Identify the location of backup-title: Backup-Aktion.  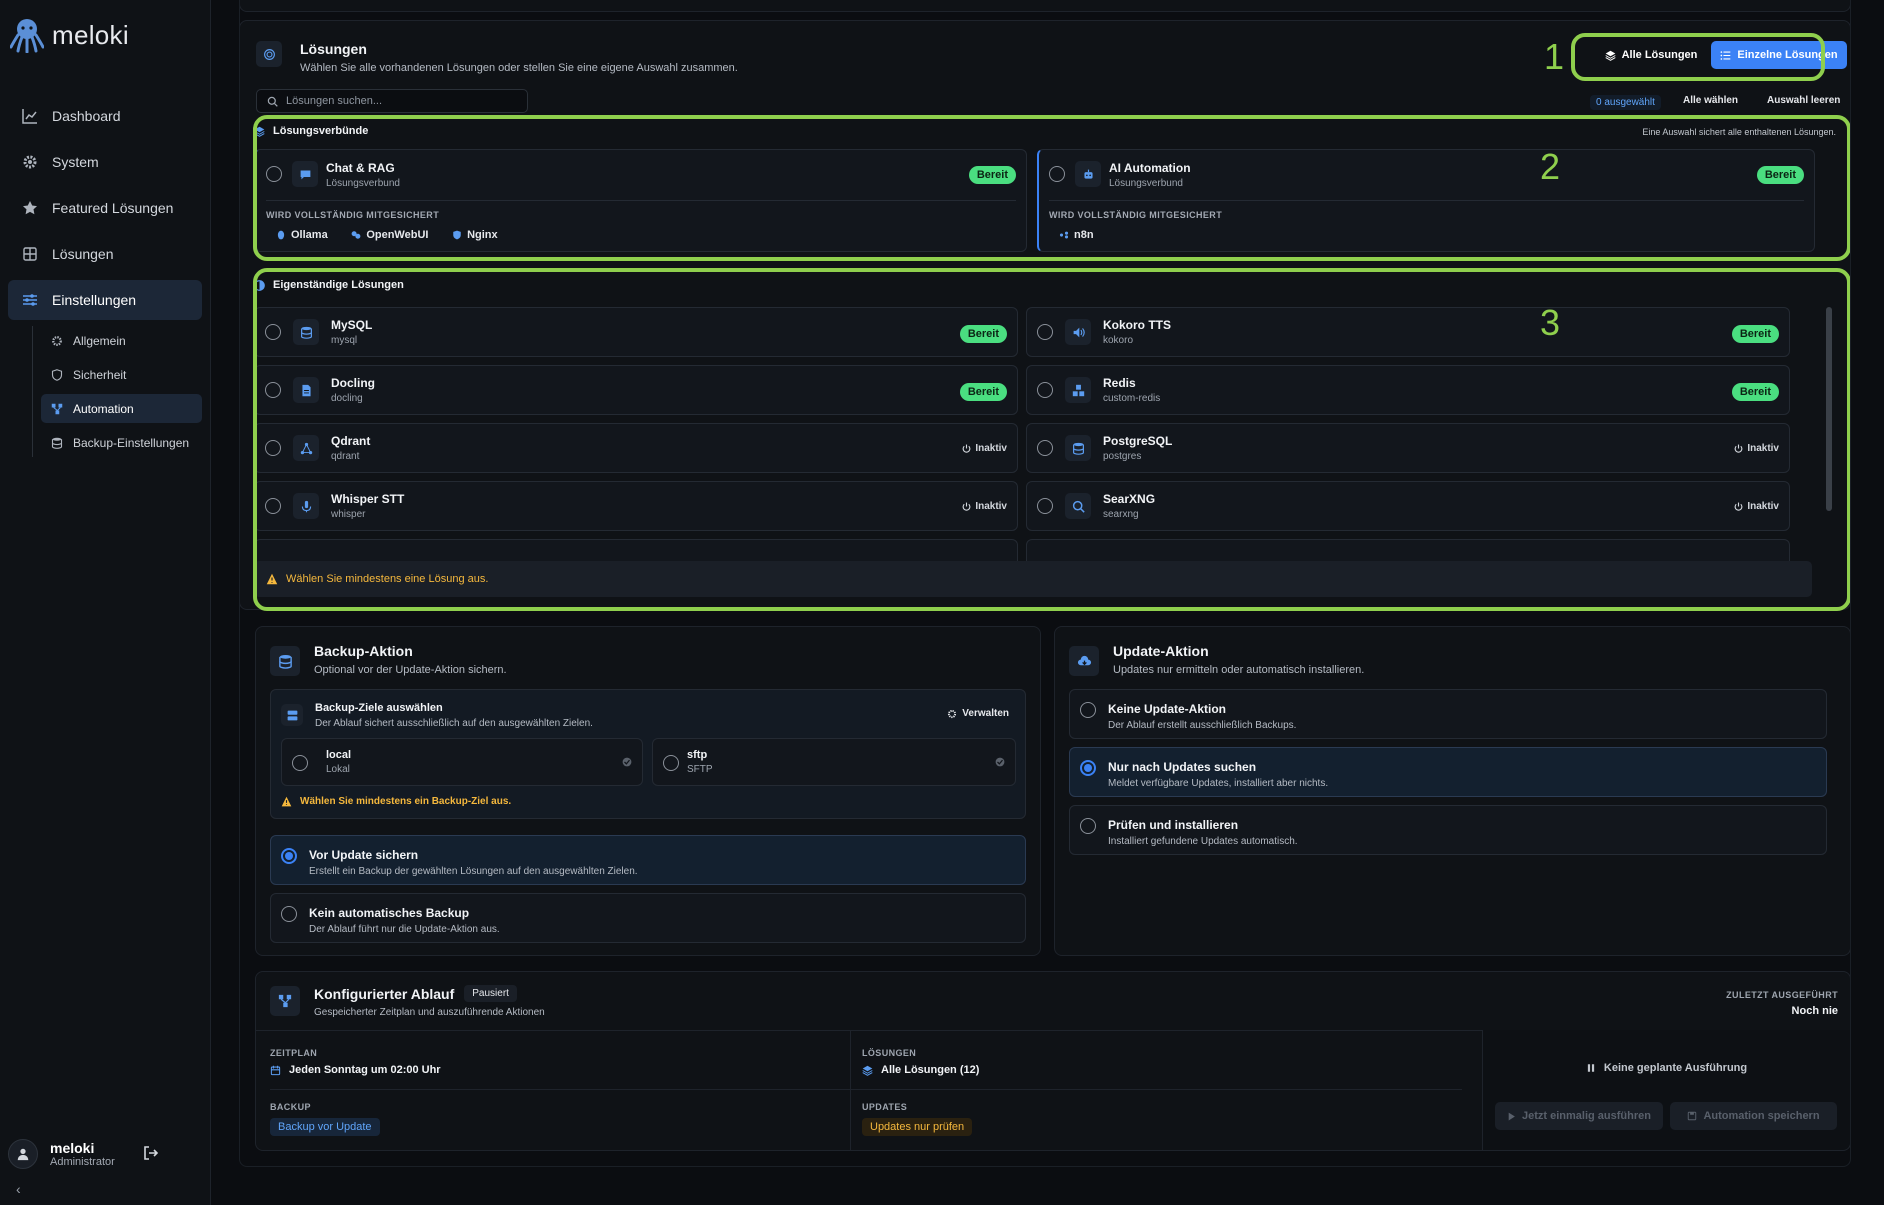
(363, 651).